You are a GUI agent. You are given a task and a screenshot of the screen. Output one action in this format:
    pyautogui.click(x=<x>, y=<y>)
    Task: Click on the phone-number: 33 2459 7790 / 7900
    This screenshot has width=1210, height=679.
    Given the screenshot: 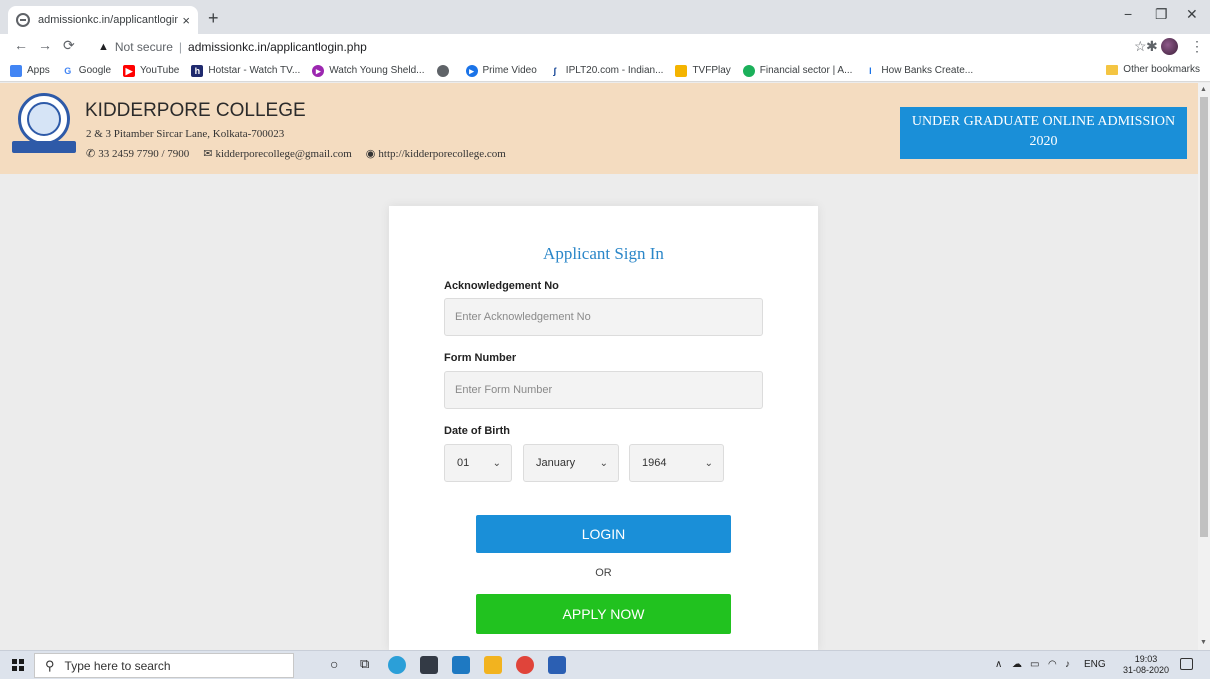 What is the action you would take?
    pyautogui.click(x=144, y=154)
    